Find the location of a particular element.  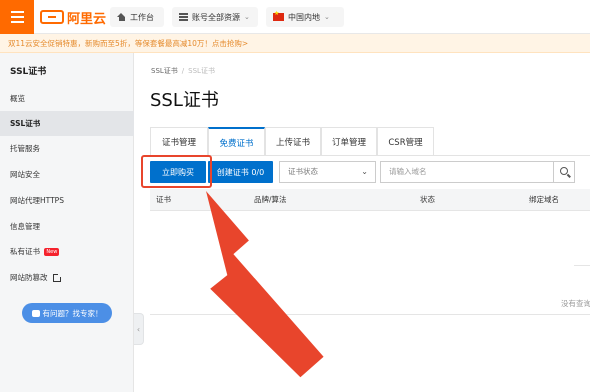

external-link-icon is located at coordinates (57, 277).